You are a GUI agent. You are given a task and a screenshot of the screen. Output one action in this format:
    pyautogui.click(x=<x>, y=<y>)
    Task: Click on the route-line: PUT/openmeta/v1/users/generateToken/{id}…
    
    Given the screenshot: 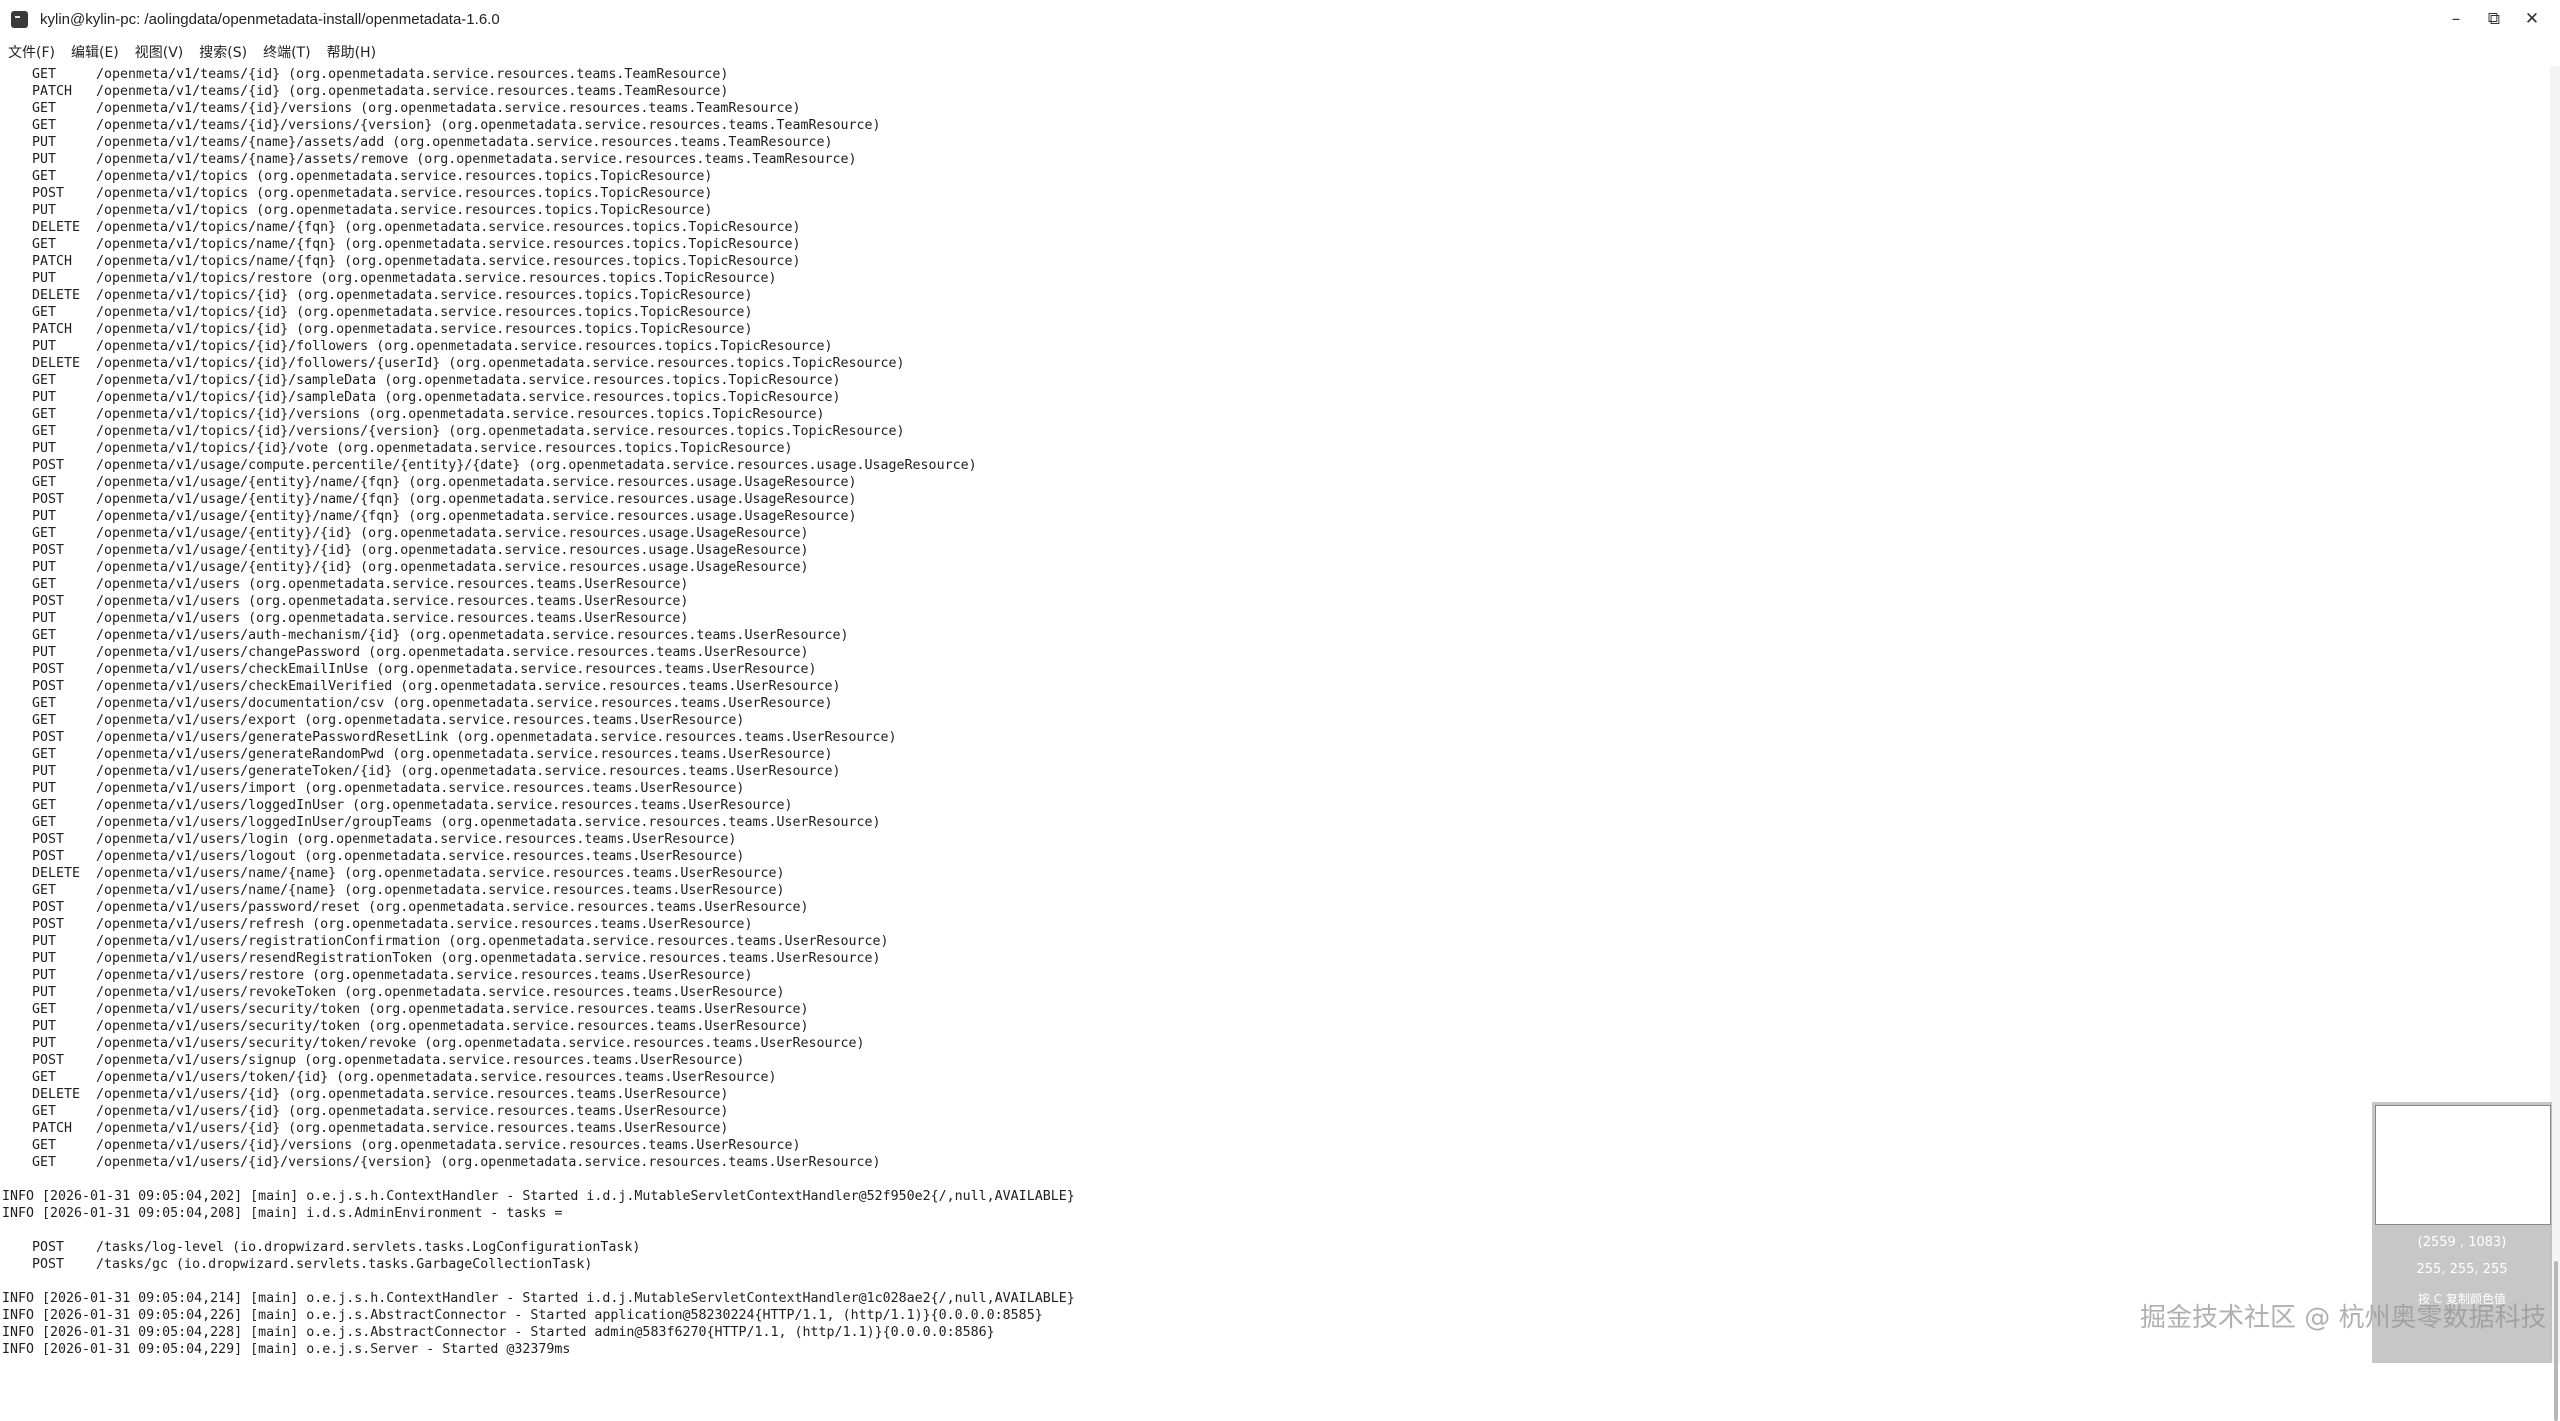 What is the action you would take?
    pyautogui.click(x=1277, y=771)
    